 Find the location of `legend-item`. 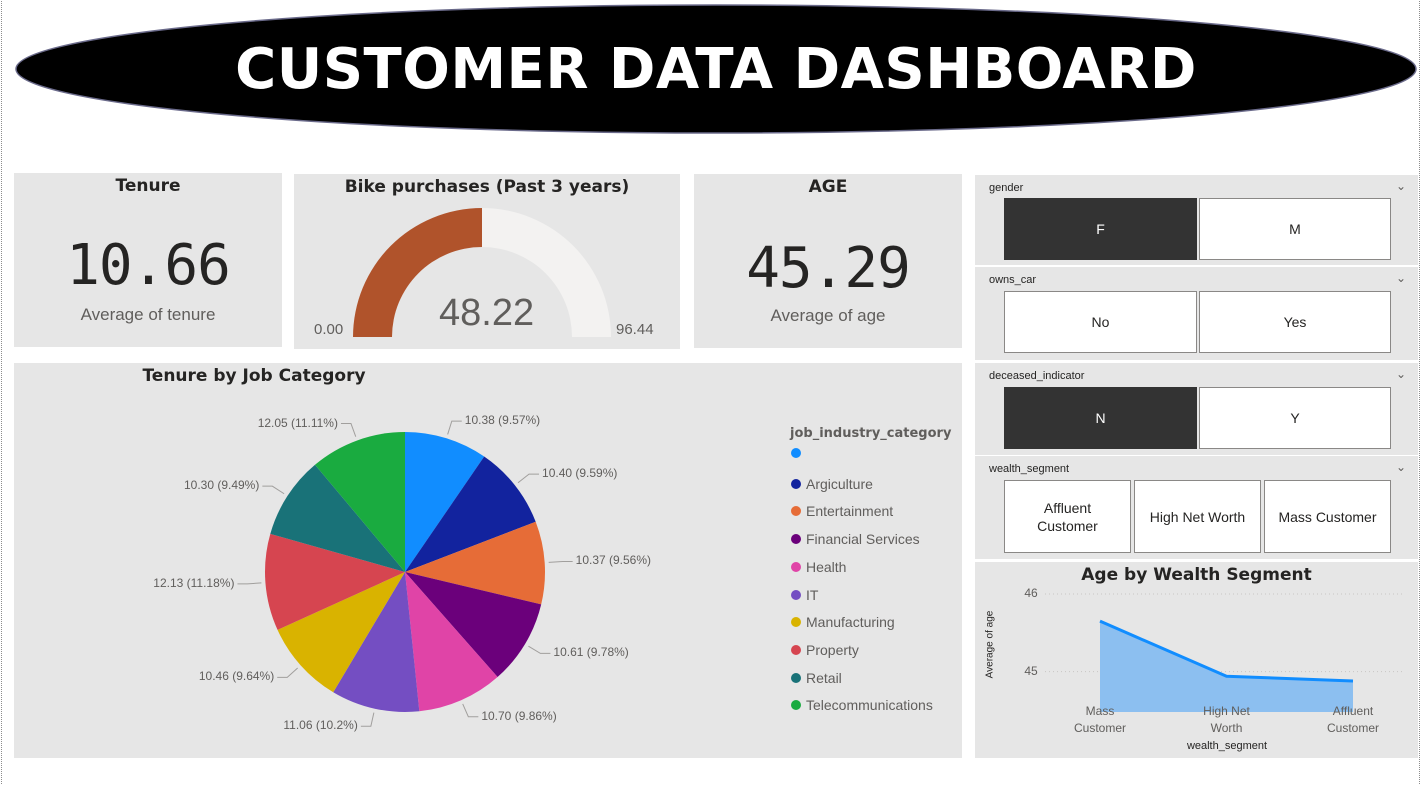

legend-item is located at coordinates (798, 453).